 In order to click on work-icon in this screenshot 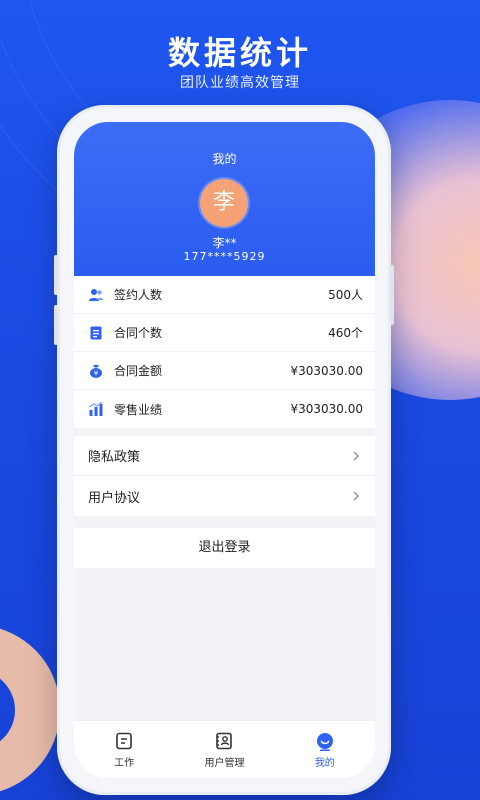, I will do `click(124, 740)`.